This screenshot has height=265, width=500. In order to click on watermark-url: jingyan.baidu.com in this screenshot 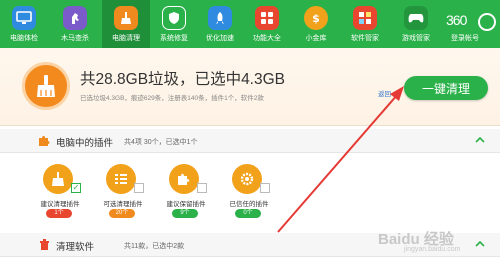, I will do `click(432, 249)`.